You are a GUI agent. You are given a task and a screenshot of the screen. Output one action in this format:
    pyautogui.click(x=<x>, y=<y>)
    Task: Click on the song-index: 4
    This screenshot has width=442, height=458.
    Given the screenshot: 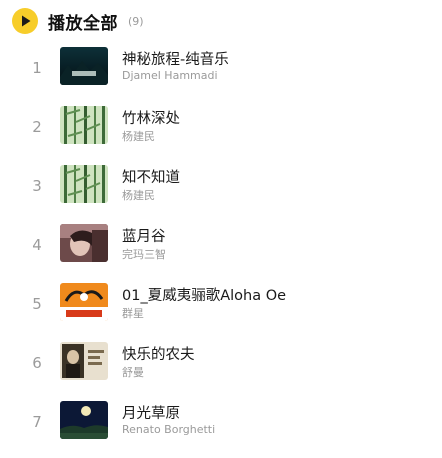 What is the action you would take?
    pyautogui.click(x=37, y=245)
    